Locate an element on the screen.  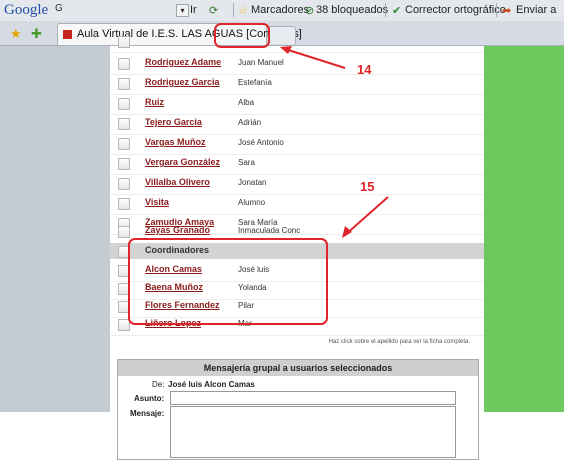
annotation-number-14: 14 is located at coordinates (364, 69).